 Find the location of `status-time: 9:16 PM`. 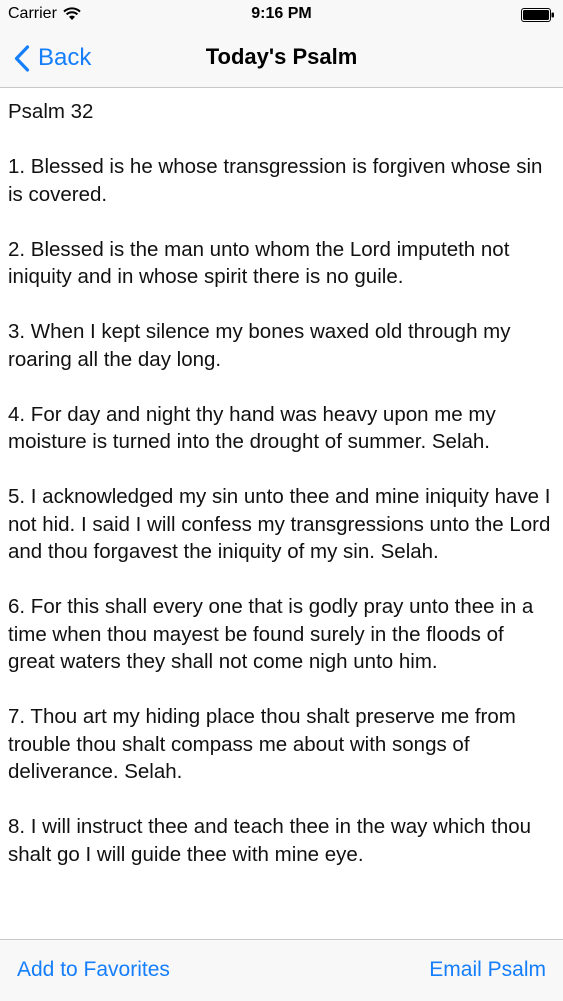

status-time: 9:16 PM is located at coordinates (281, 13).